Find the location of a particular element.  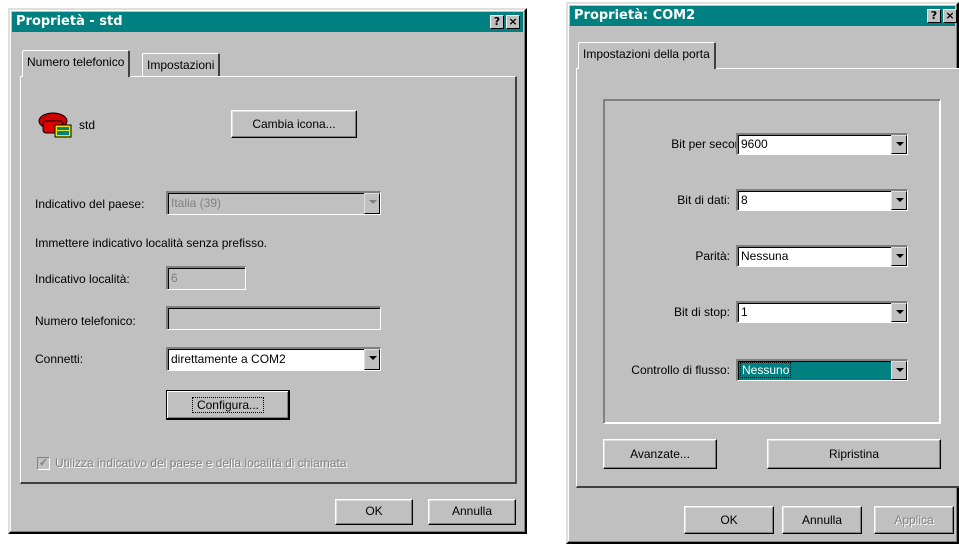

select-value: Nessuna is located at coordinates (765, 256).